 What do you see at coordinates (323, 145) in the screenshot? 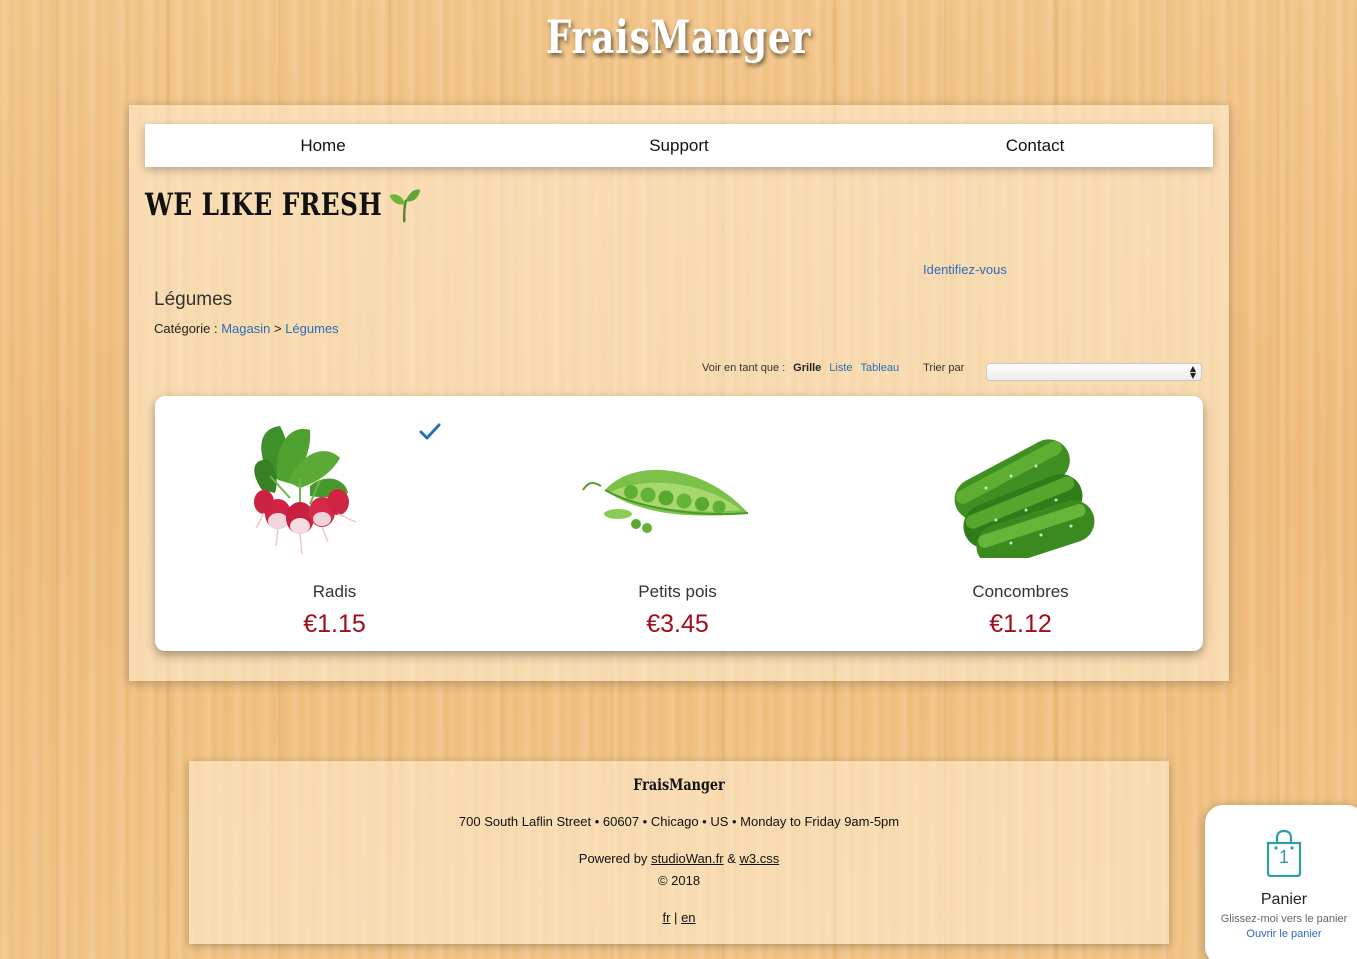
I see `nav-item-home: Home` at bounding box center [323, 145].